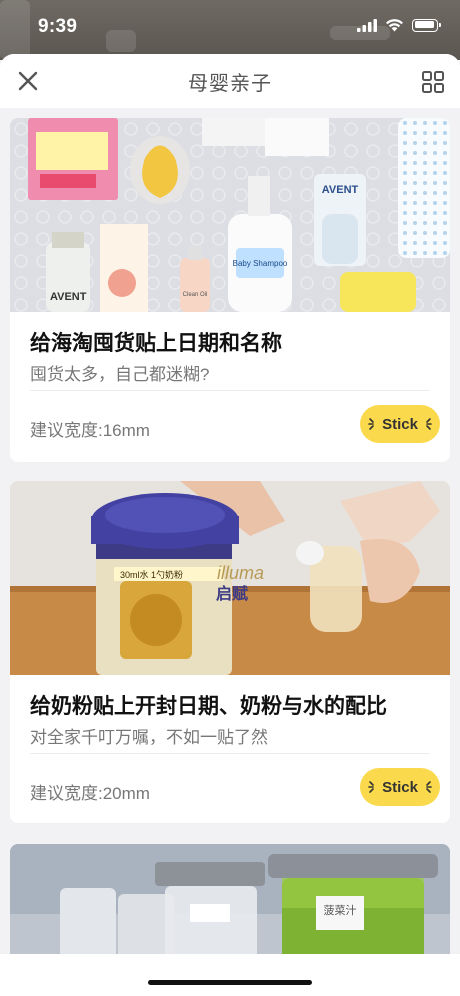  I want to click on card-width-hint: 建议宽度:16mm, so click(90, 430).